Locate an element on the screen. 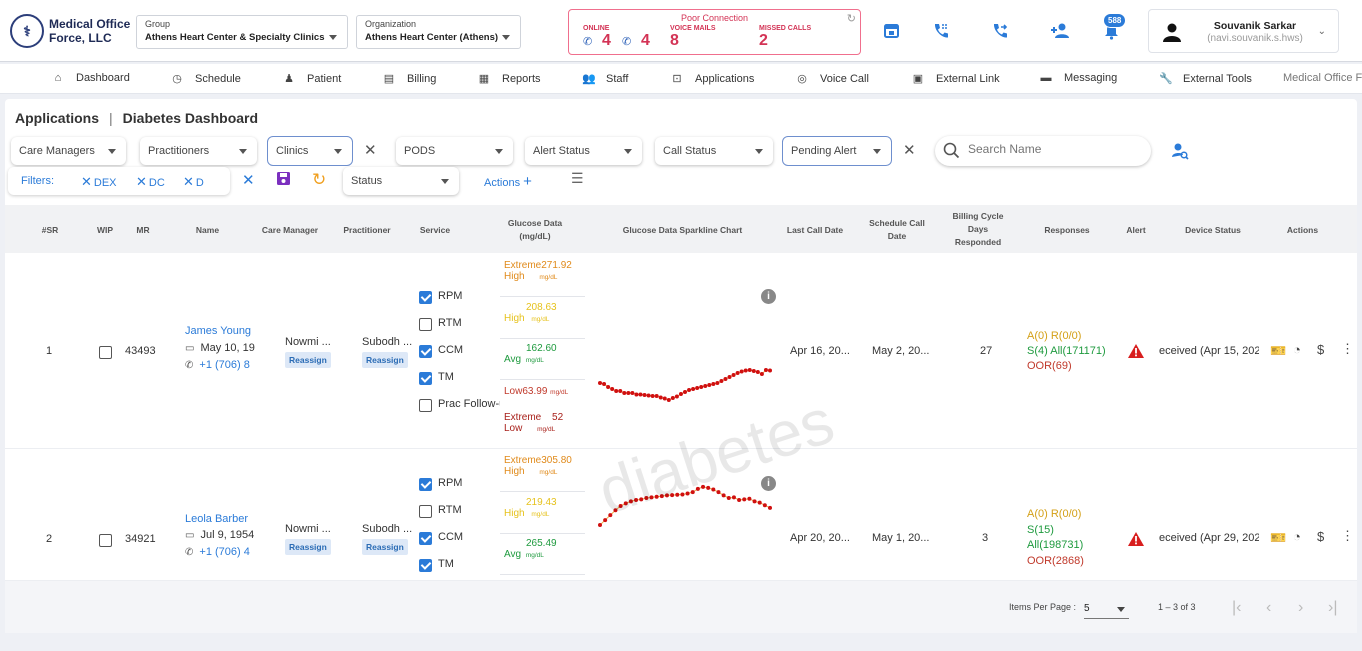  col-sr: #SR is located at coordinates (50, 230).